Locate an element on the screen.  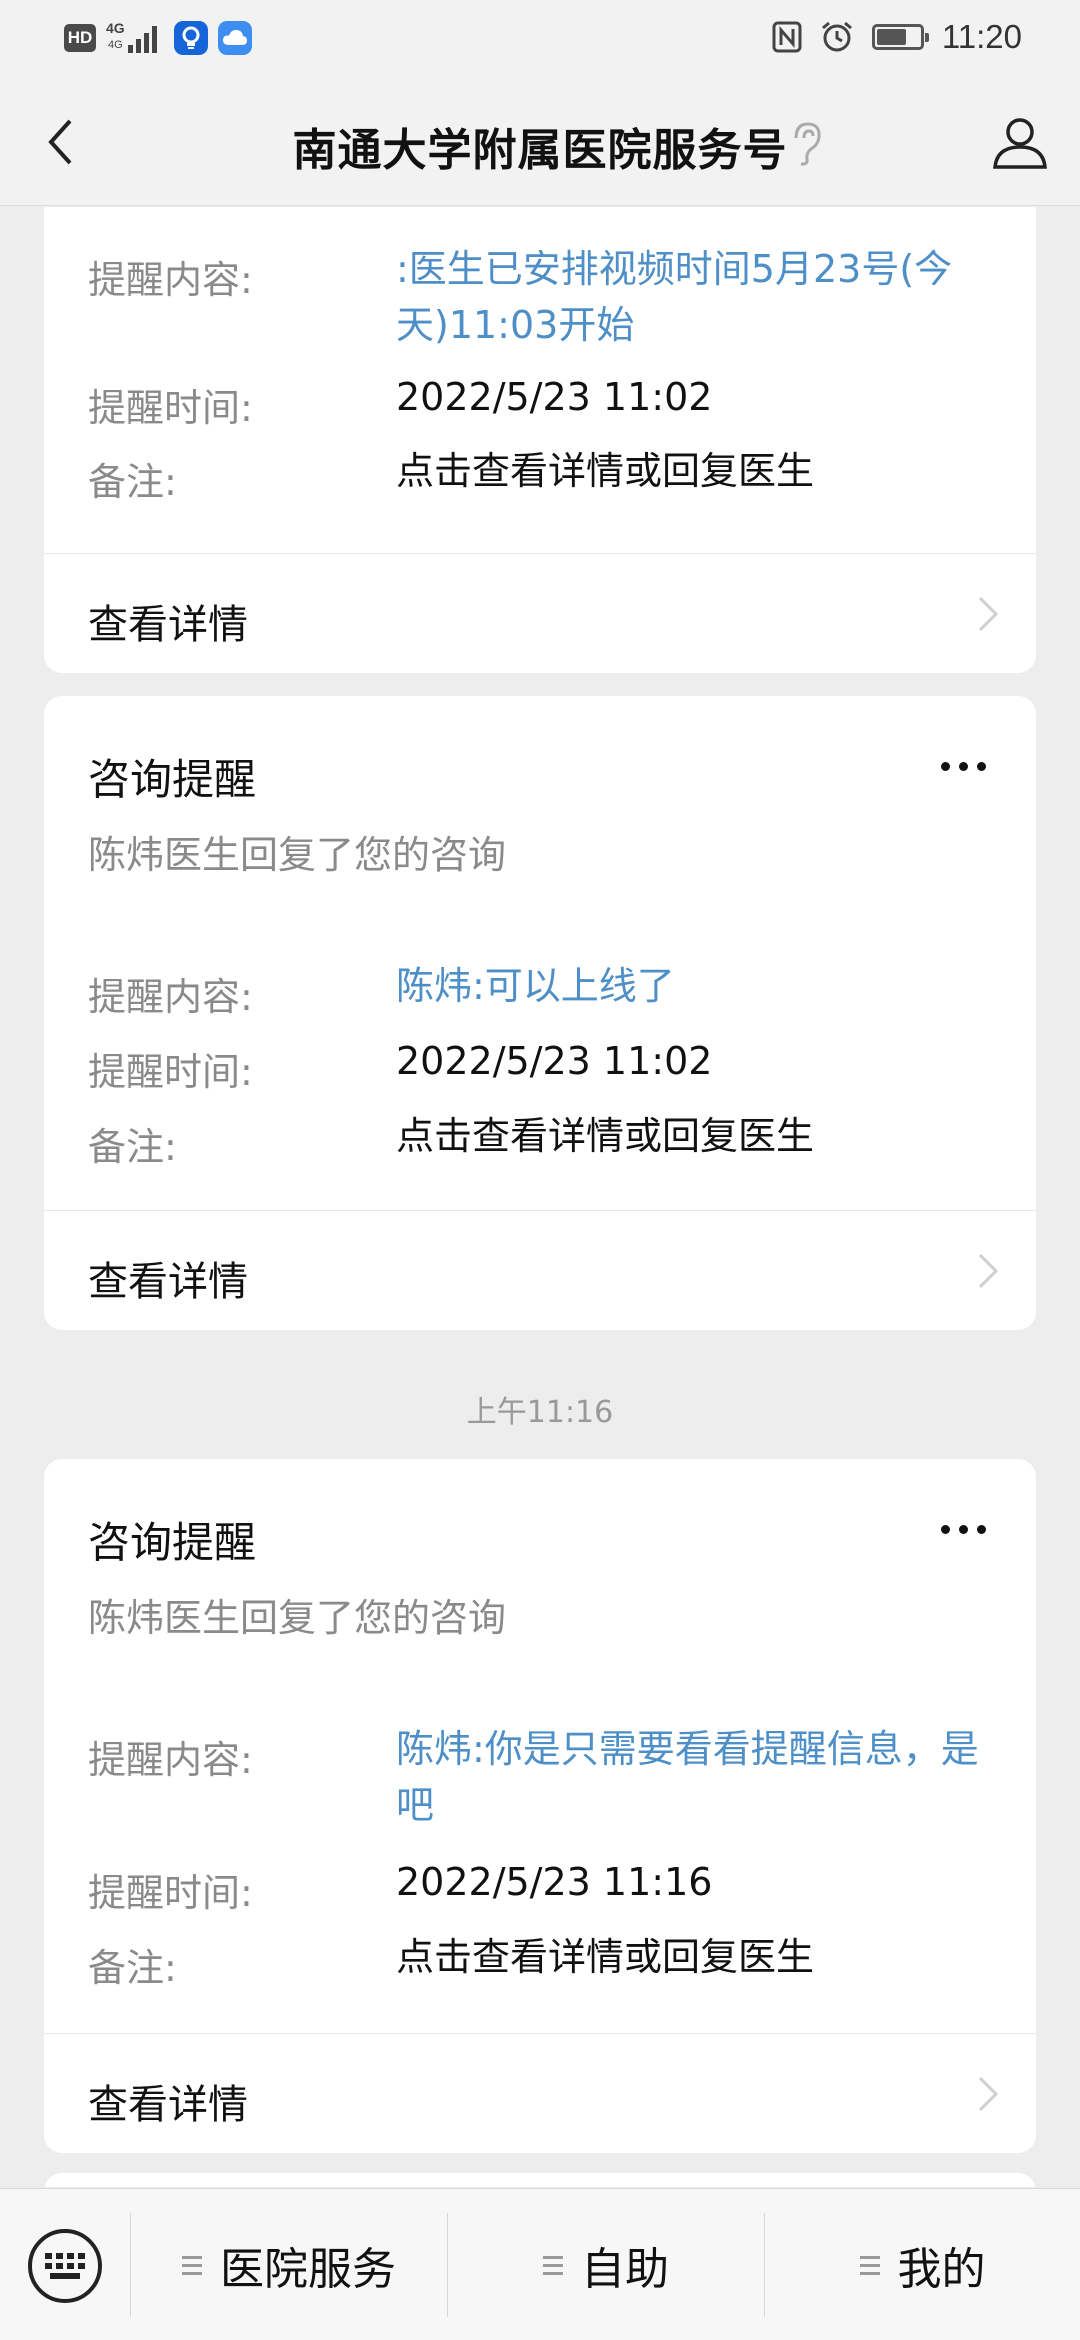
network-type-sub: 4G is located at coordinates (115, 45).